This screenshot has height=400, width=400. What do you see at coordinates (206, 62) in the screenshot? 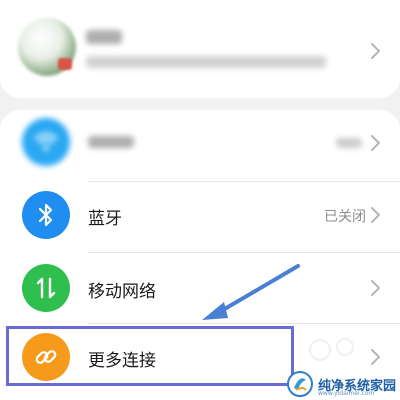
I see `profile-subtitle-blurred` at bounding box center [206, 62].